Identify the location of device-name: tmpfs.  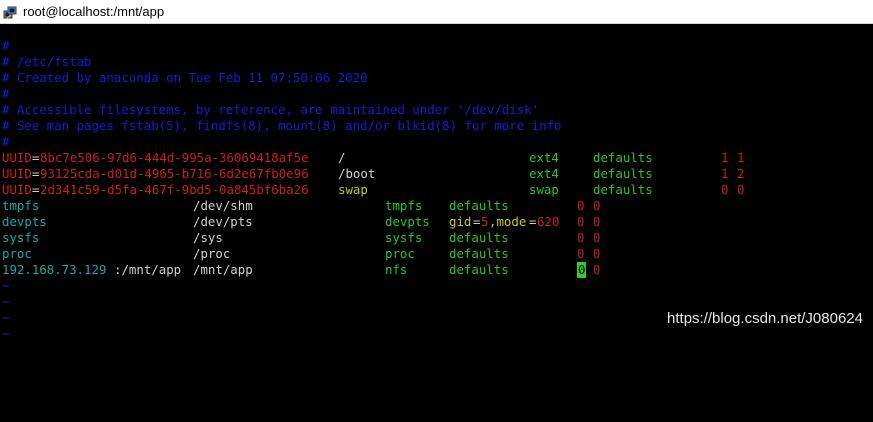
(21, 205).